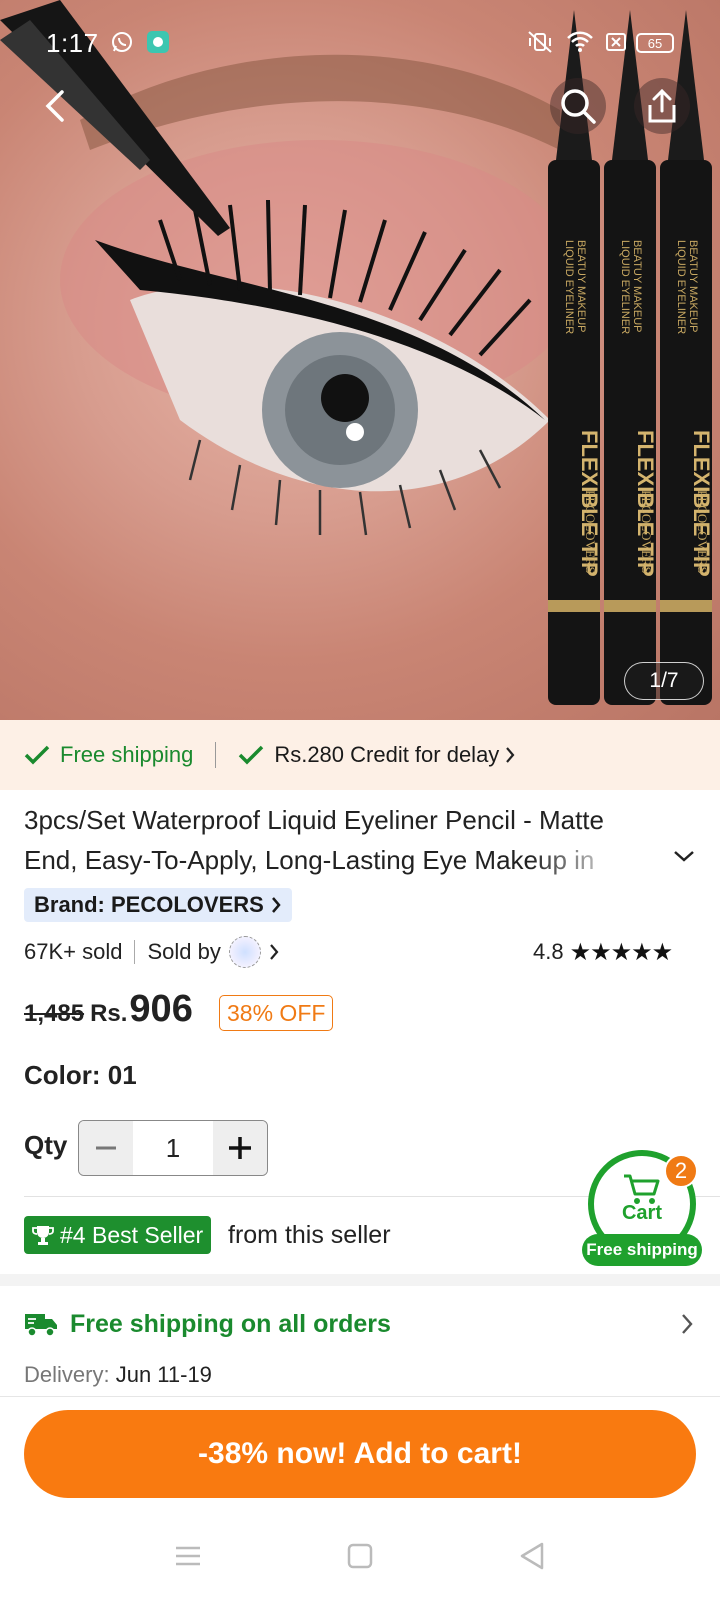 The width and height of the screenshot is (720, 1600). I want to click on pen-1-line2: BEATUY MAKEUP, so click(581, 286).